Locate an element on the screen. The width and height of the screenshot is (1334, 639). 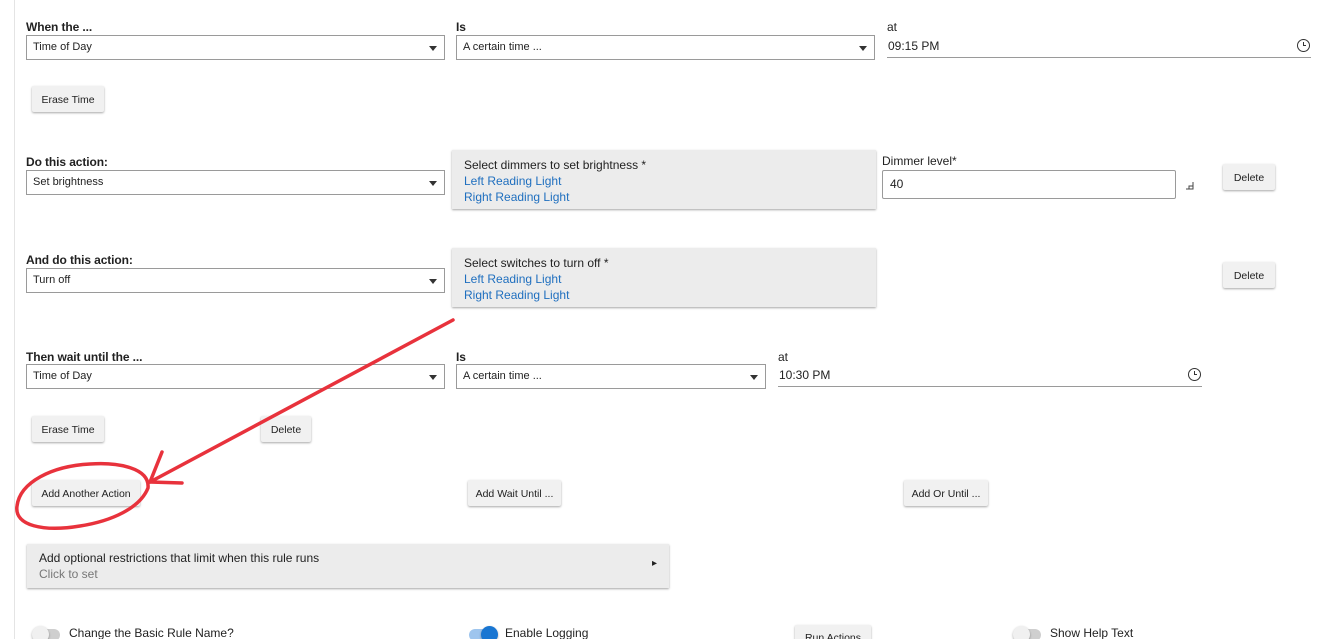
show-help-text-label: Show Help Text is located at coordinates (1092, 632).